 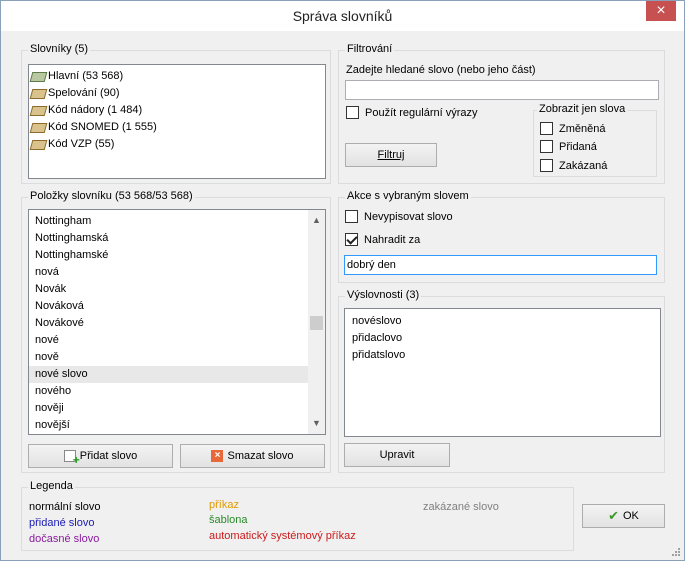 What do you see at coordinates (421, 112) in the screenshot?
I see `regex-checkbox-label: Použít regulární výrazy` at bounding box center [421, 112].